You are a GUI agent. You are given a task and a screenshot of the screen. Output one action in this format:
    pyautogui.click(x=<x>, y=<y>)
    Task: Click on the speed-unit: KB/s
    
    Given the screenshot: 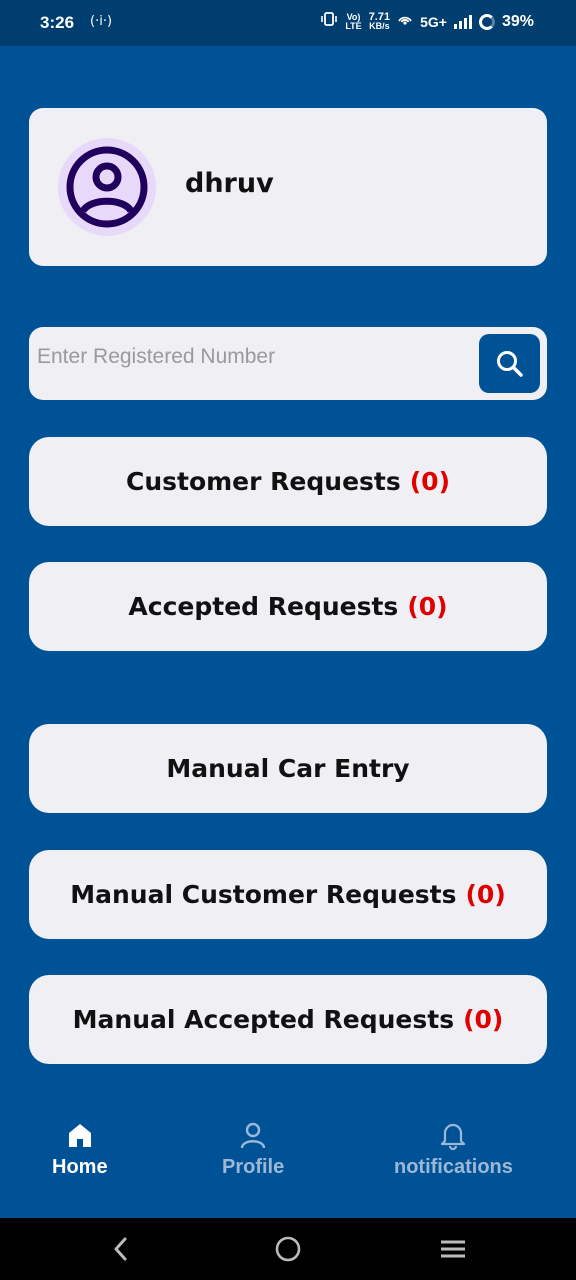 What is the action you would take?
    pyautogui.click(x=379, y=25)
    